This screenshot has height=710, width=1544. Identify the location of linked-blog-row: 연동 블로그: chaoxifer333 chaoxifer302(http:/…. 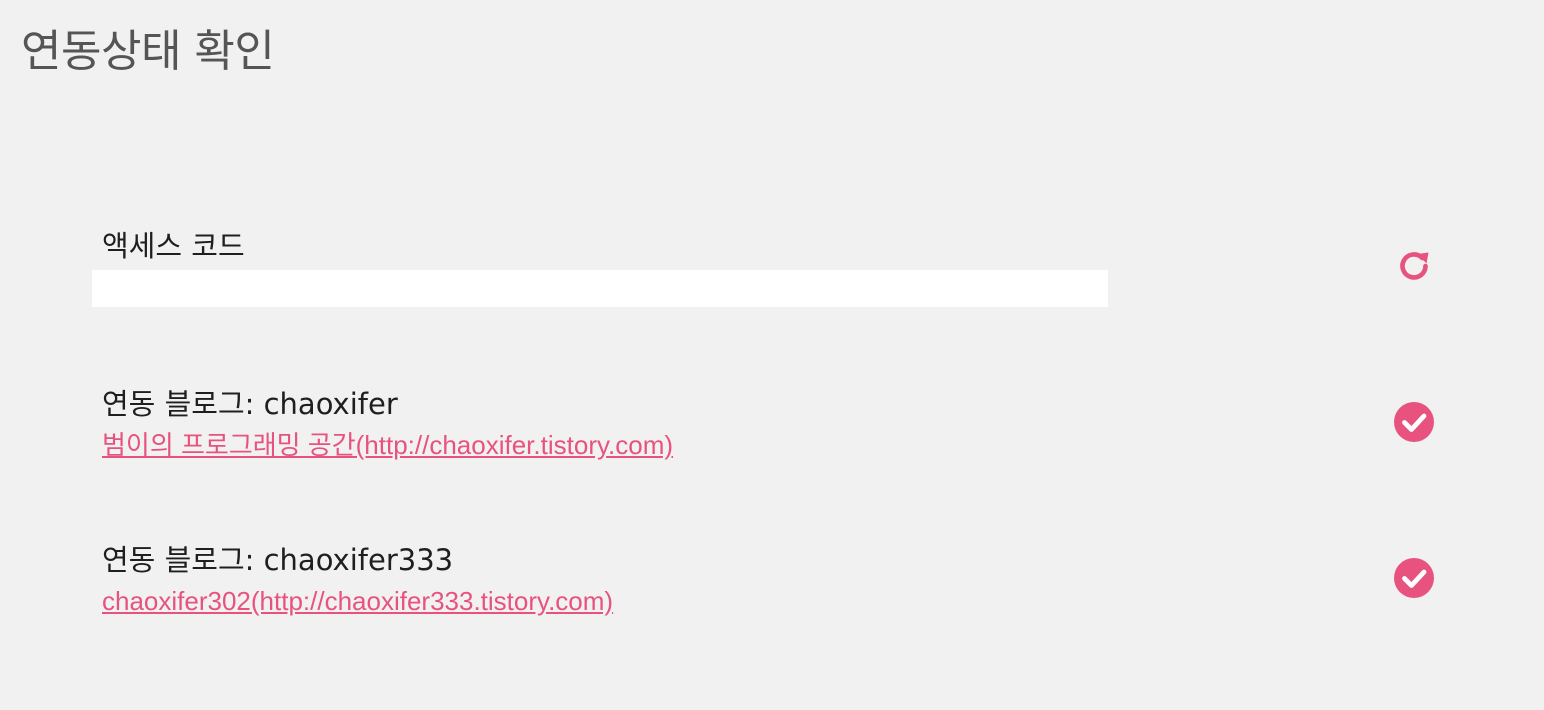
(772, 580).